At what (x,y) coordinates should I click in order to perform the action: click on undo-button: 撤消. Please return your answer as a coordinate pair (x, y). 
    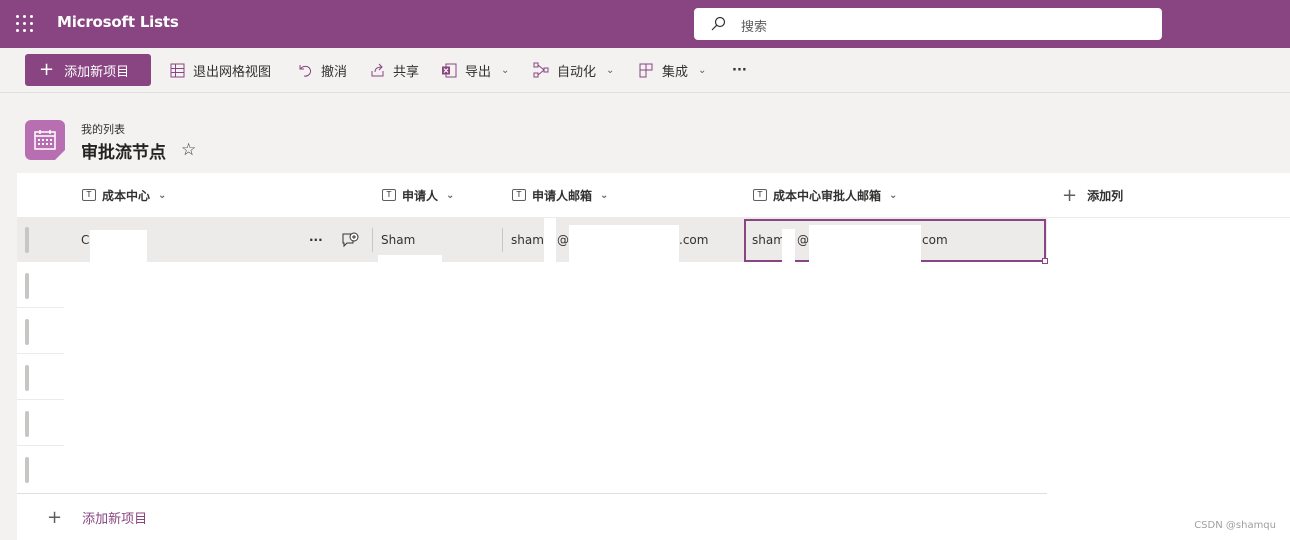
    Looking at the image, I should click on (322, 70).